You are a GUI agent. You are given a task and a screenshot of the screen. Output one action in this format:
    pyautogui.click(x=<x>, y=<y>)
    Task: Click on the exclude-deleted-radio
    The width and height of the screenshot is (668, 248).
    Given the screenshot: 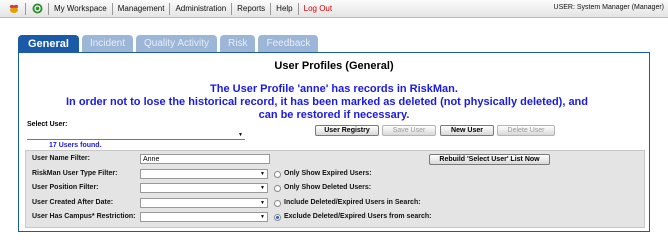 What is the action you would take?
    pyautogui.click(x=277, y=217)
    